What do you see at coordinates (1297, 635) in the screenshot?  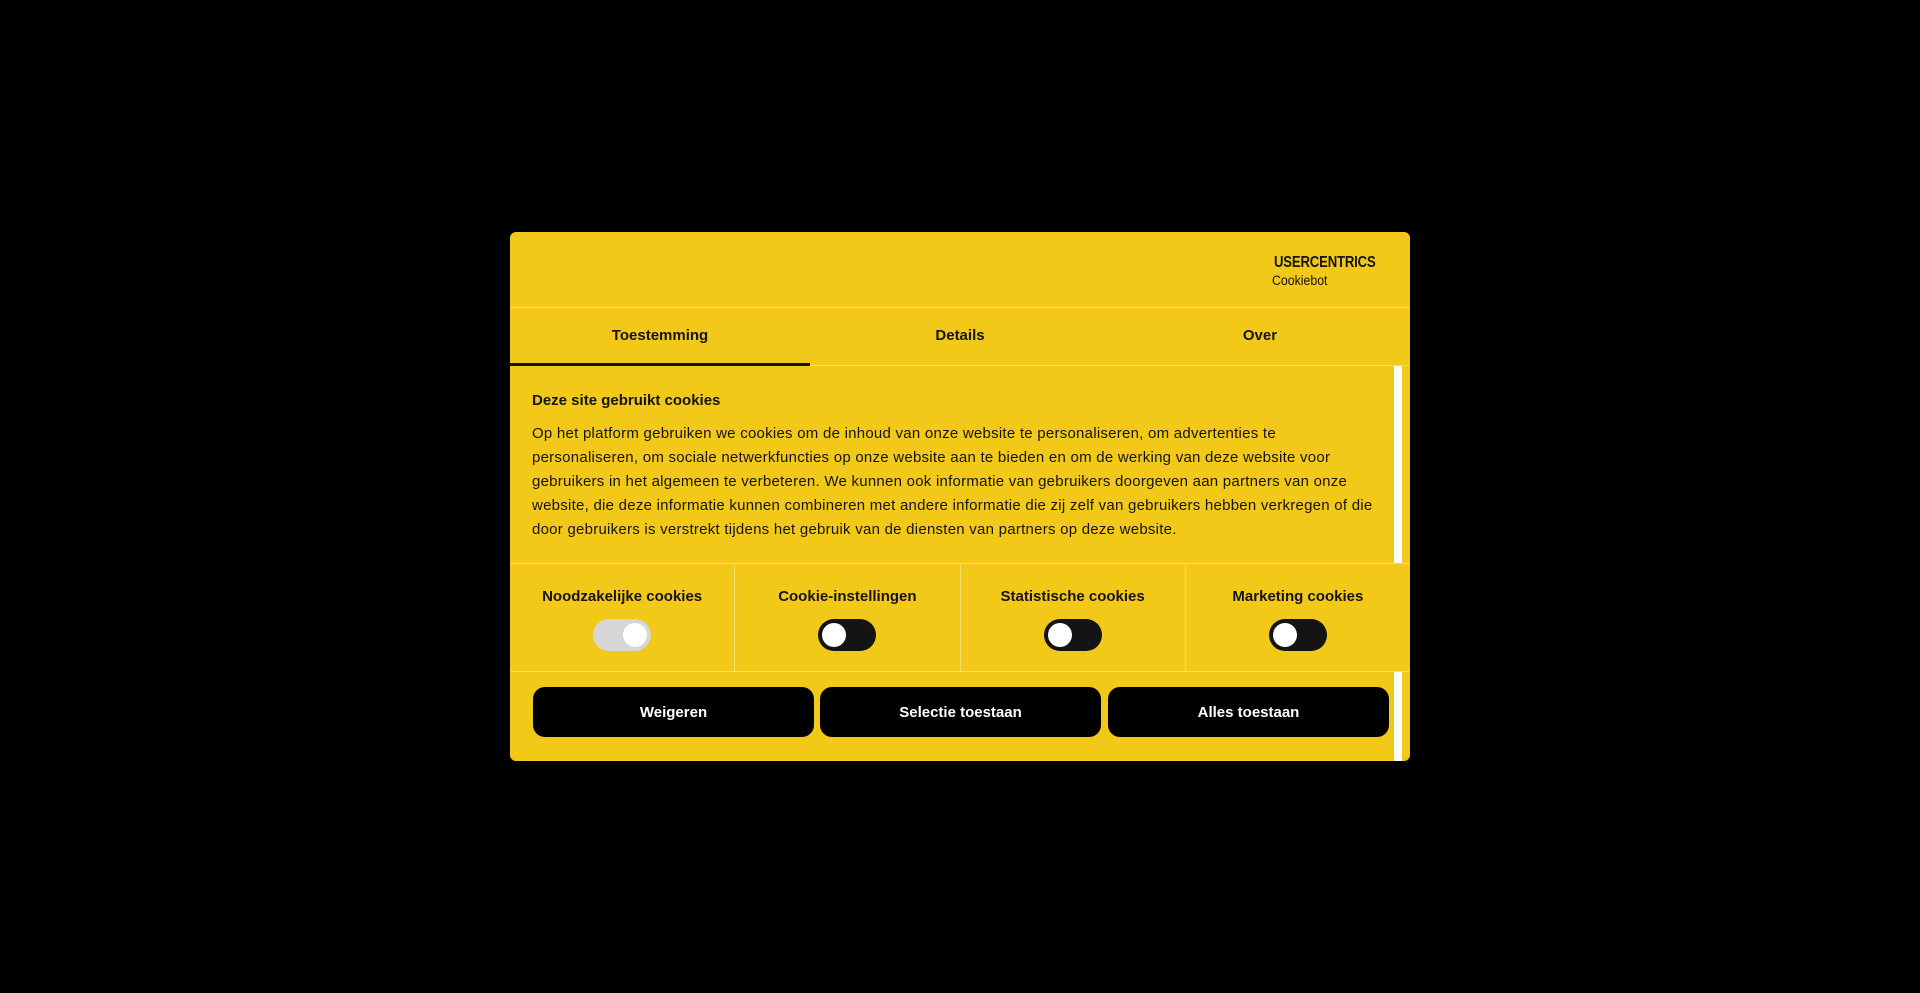 I see `switch-marketing` at bounding box center [1297, 635].